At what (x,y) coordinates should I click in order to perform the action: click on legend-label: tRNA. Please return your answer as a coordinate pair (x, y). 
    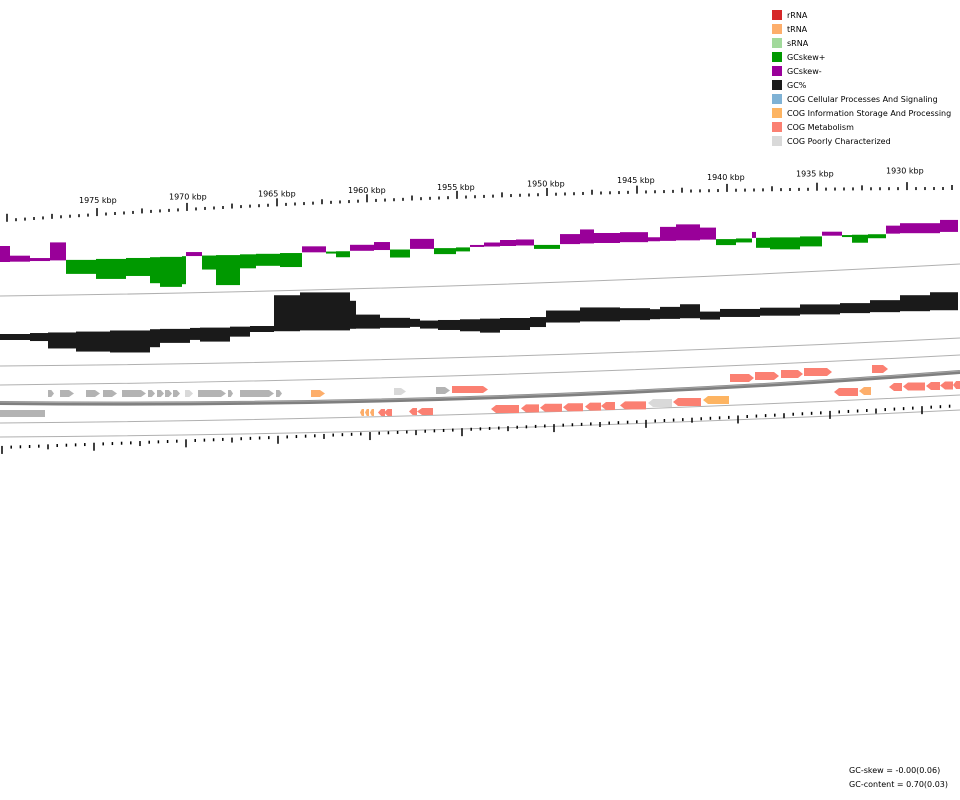
    Looking at the image, I should click on (797, 29).